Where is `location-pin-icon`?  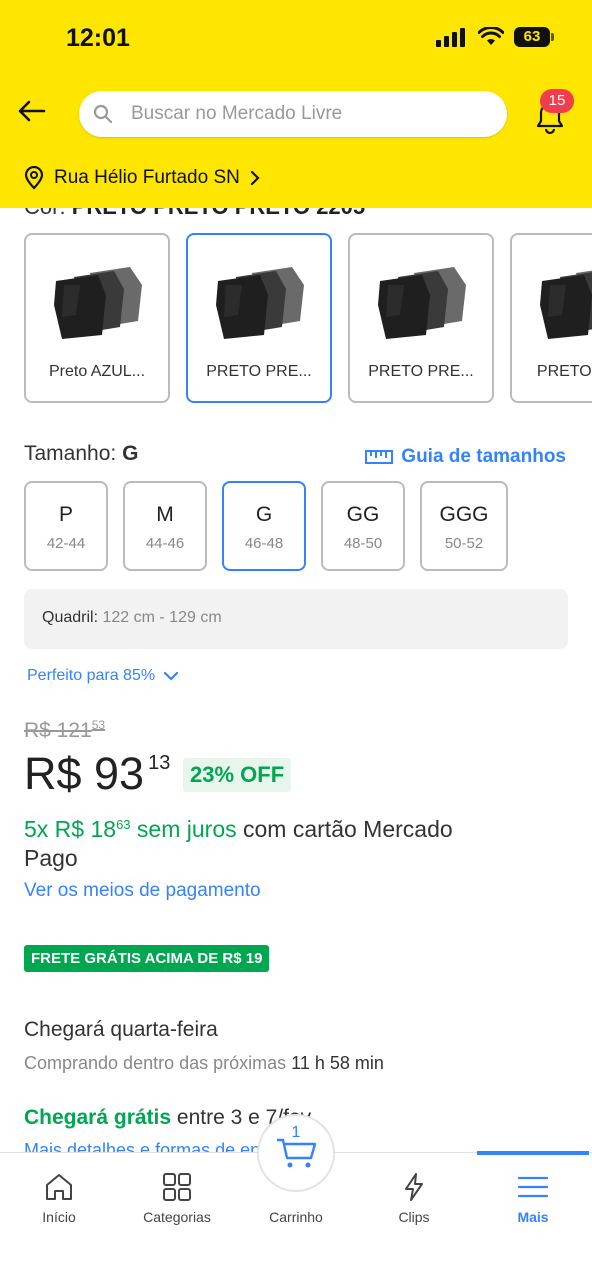
location-pin-icon is located at coordinates (34, 178).